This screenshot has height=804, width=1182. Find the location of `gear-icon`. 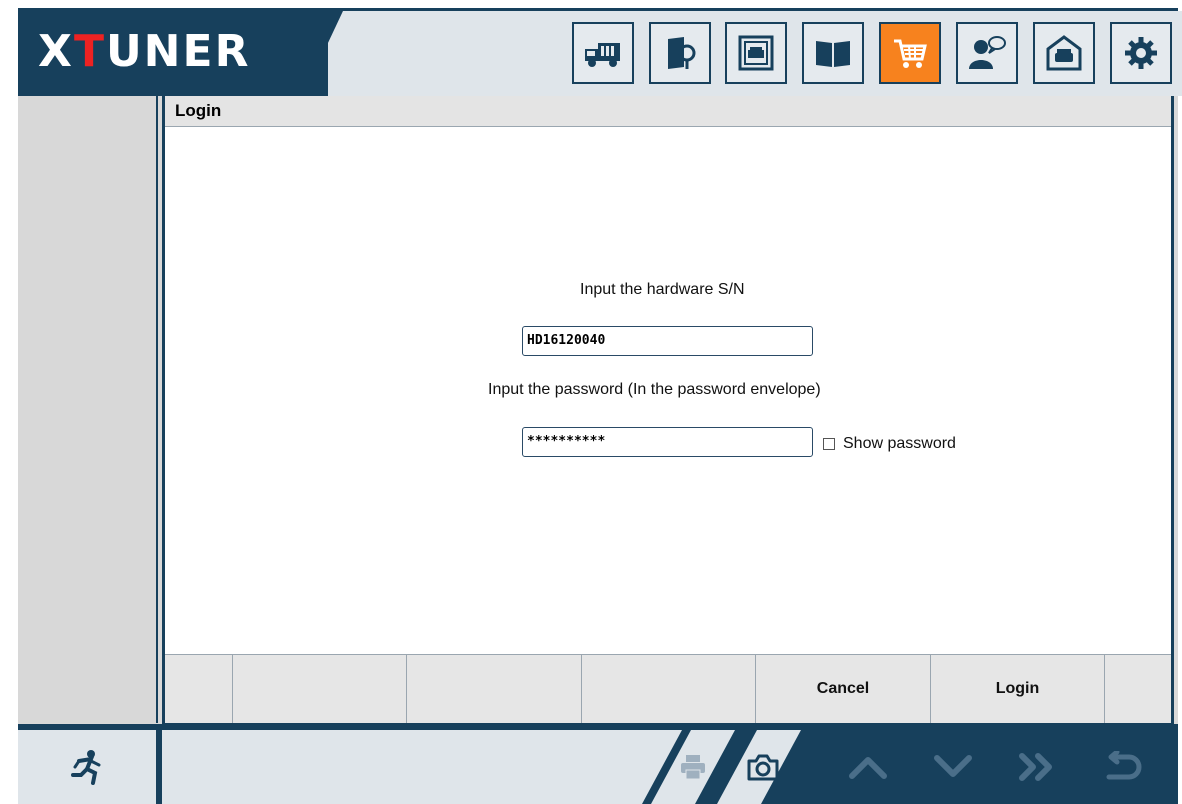

gear-icon is located at coordinates (1141, 53).